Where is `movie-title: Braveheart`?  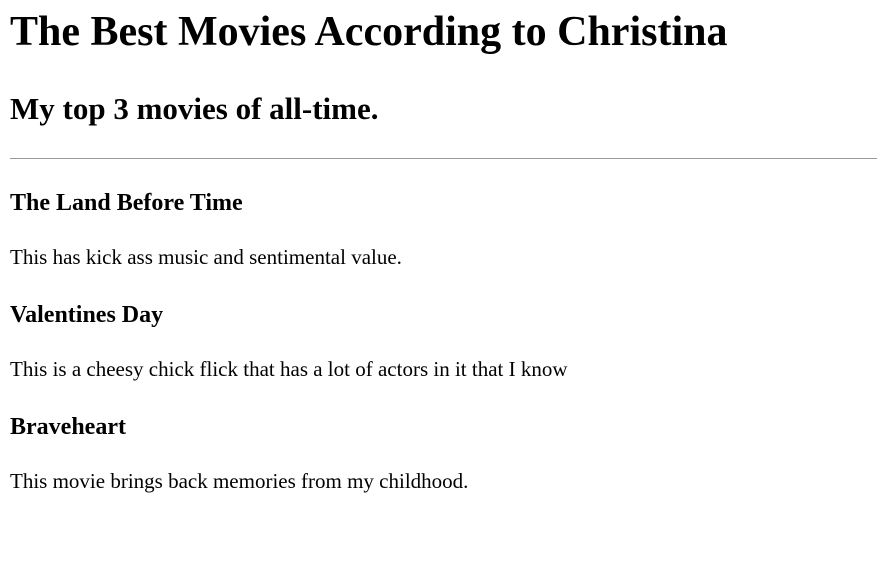 movie-title: Braveheart is located at coordinates (68, 427).